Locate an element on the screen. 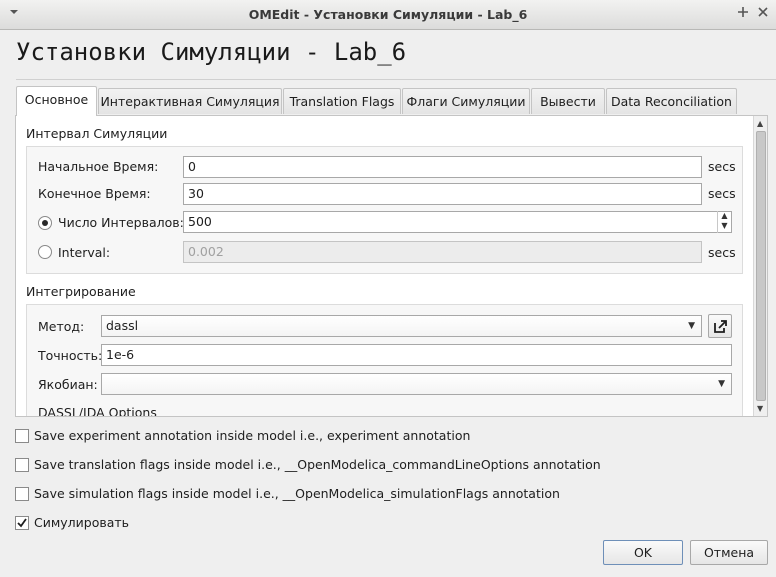  ok-button: OK is located at coordinates (643, 552).